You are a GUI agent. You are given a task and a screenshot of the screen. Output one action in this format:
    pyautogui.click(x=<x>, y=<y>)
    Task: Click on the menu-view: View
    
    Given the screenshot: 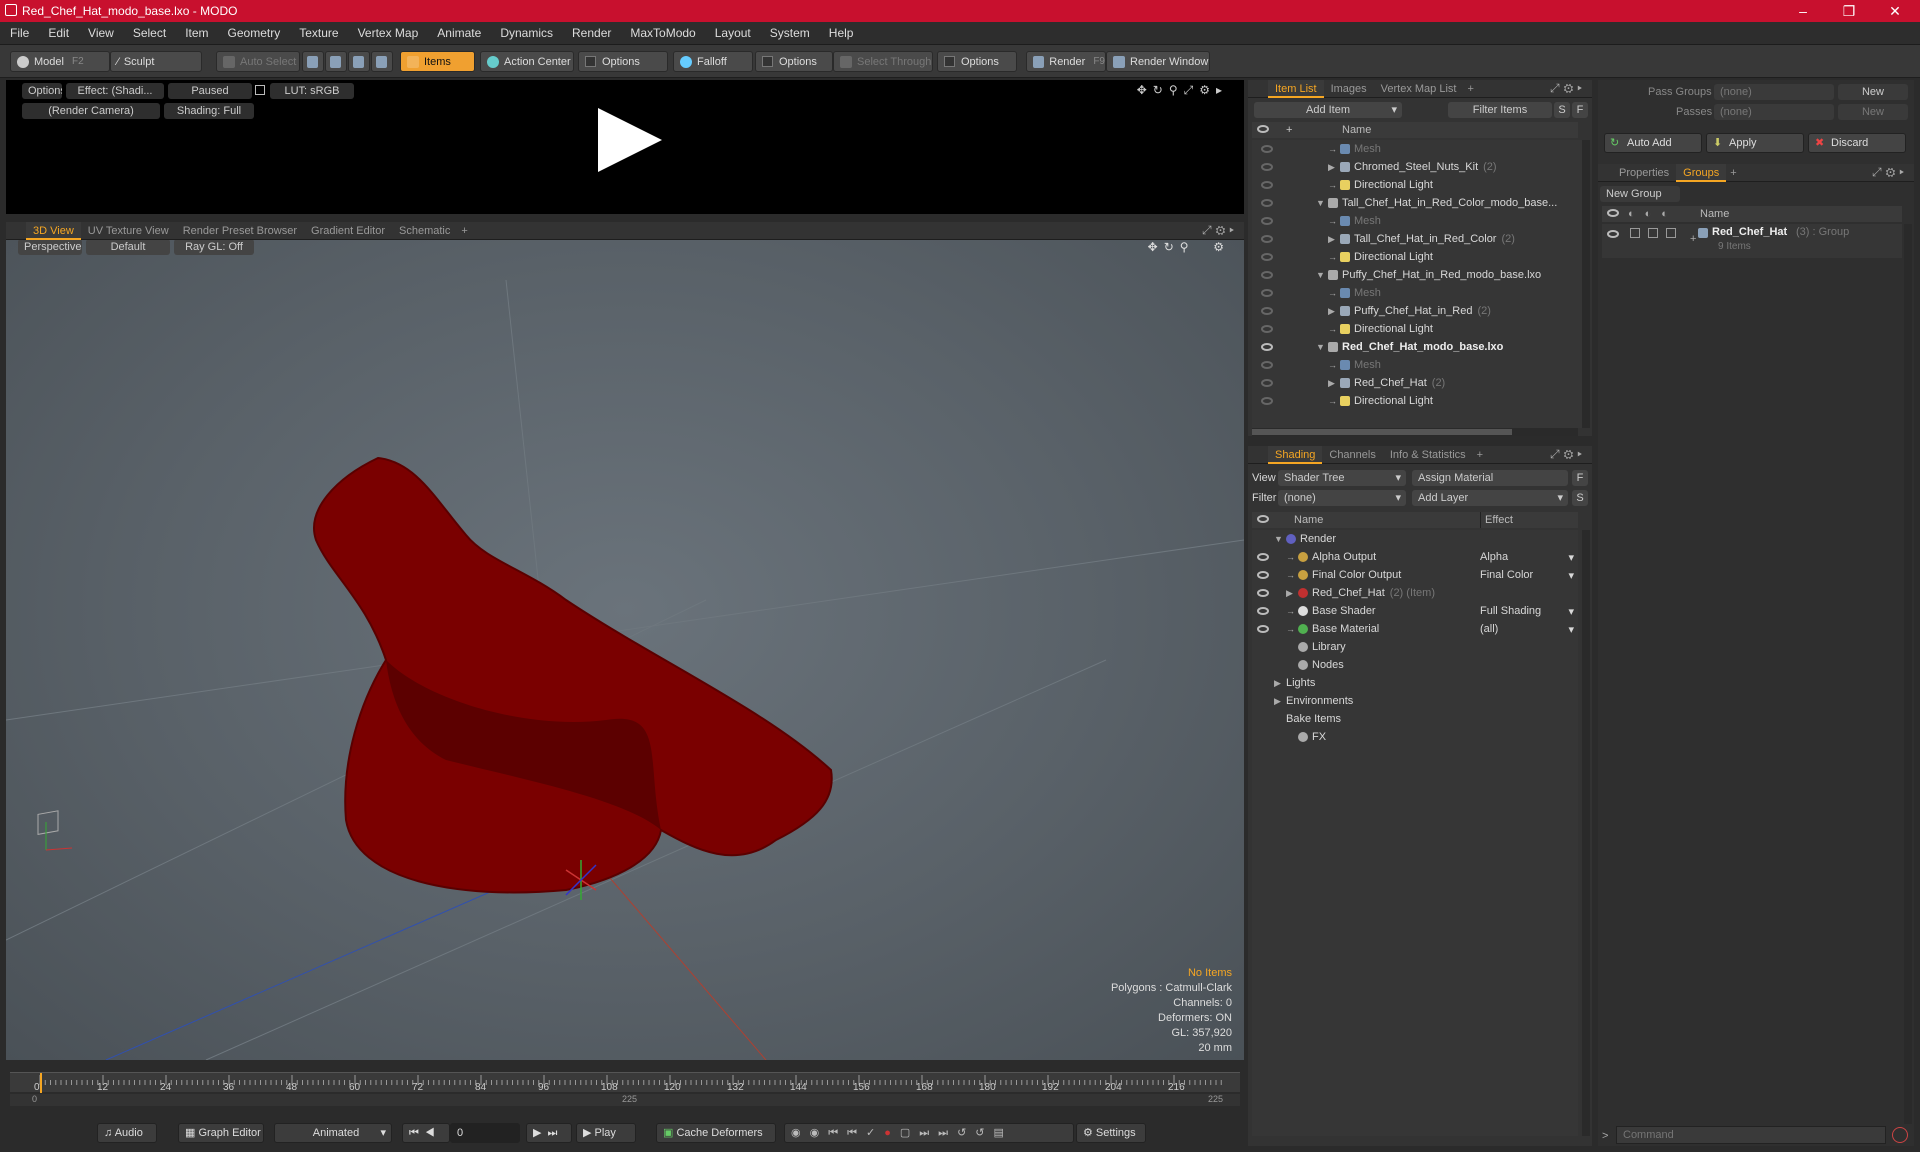 What is the action you would take?
    pyautogui.click(x=101, y=33)
    